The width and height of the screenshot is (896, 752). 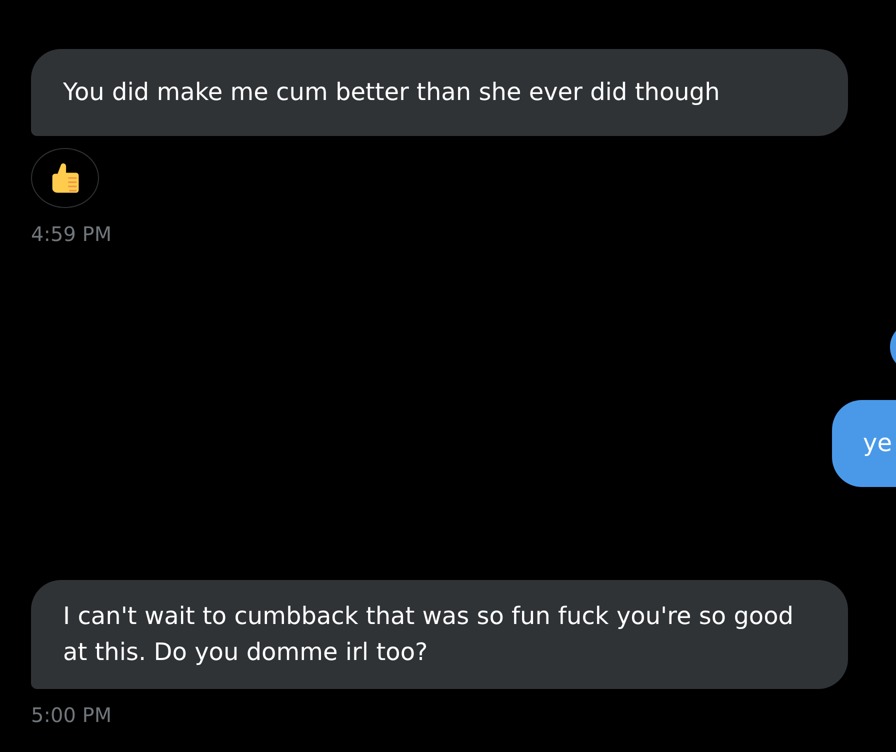 What do you see at coordinates (864, 443) in the screenshot?
I see `message-bubble: ye` at bounding box center [864, 443].